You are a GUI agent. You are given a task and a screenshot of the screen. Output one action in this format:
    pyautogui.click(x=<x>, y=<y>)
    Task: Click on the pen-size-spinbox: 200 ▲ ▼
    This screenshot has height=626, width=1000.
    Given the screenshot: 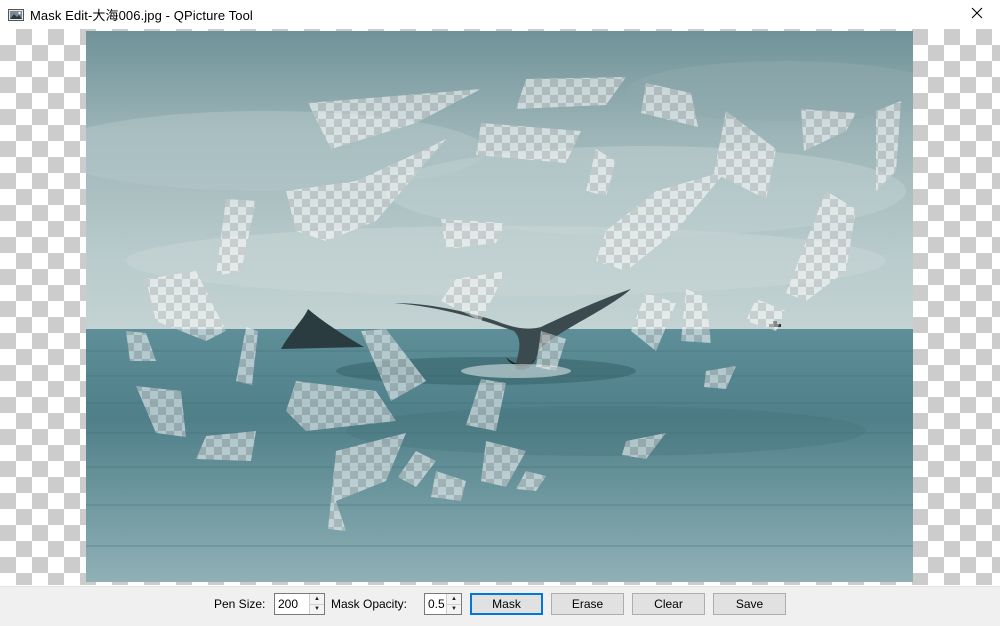 What is the action you would take?
    pyautogui.click(x=299, y=604)
    